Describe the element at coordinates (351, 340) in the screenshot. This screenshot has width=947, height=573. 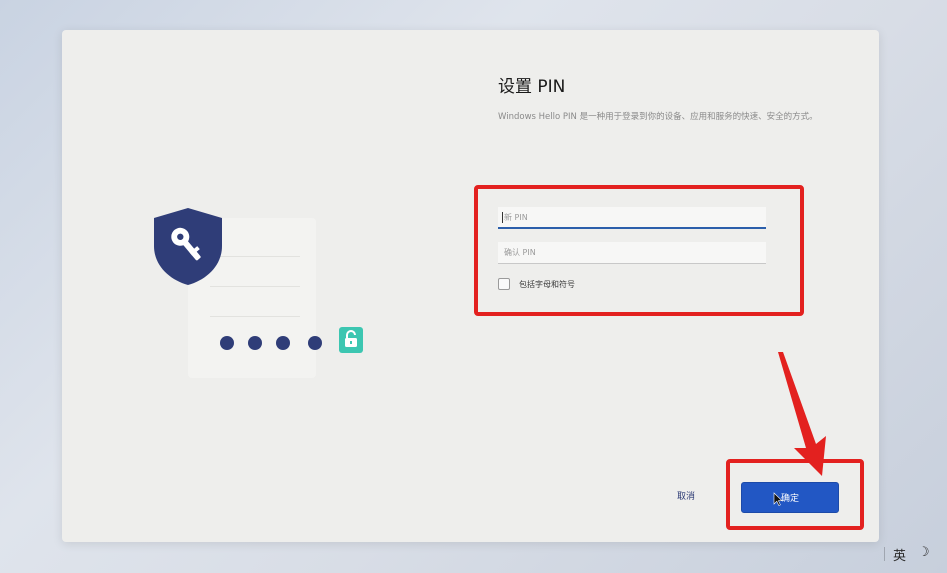
I see `unlocked-padlock-icon` at that location.